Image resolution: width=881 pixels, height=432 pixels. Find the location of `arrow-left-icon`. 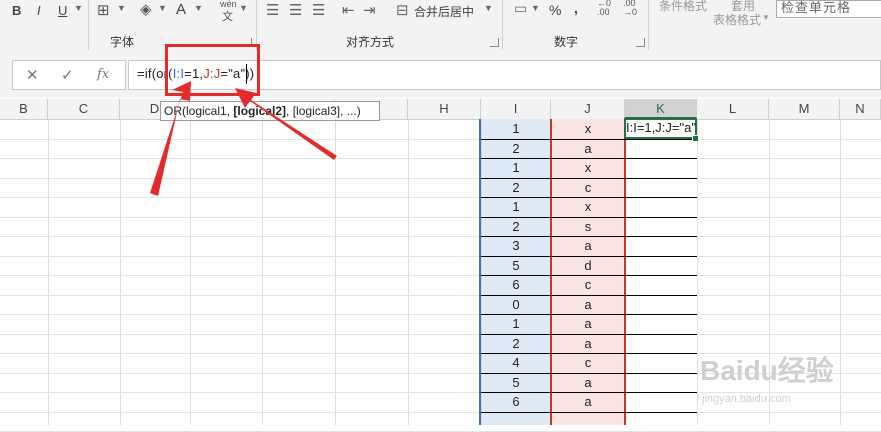

arrow-left-icon is located at coordinates (170, 138).